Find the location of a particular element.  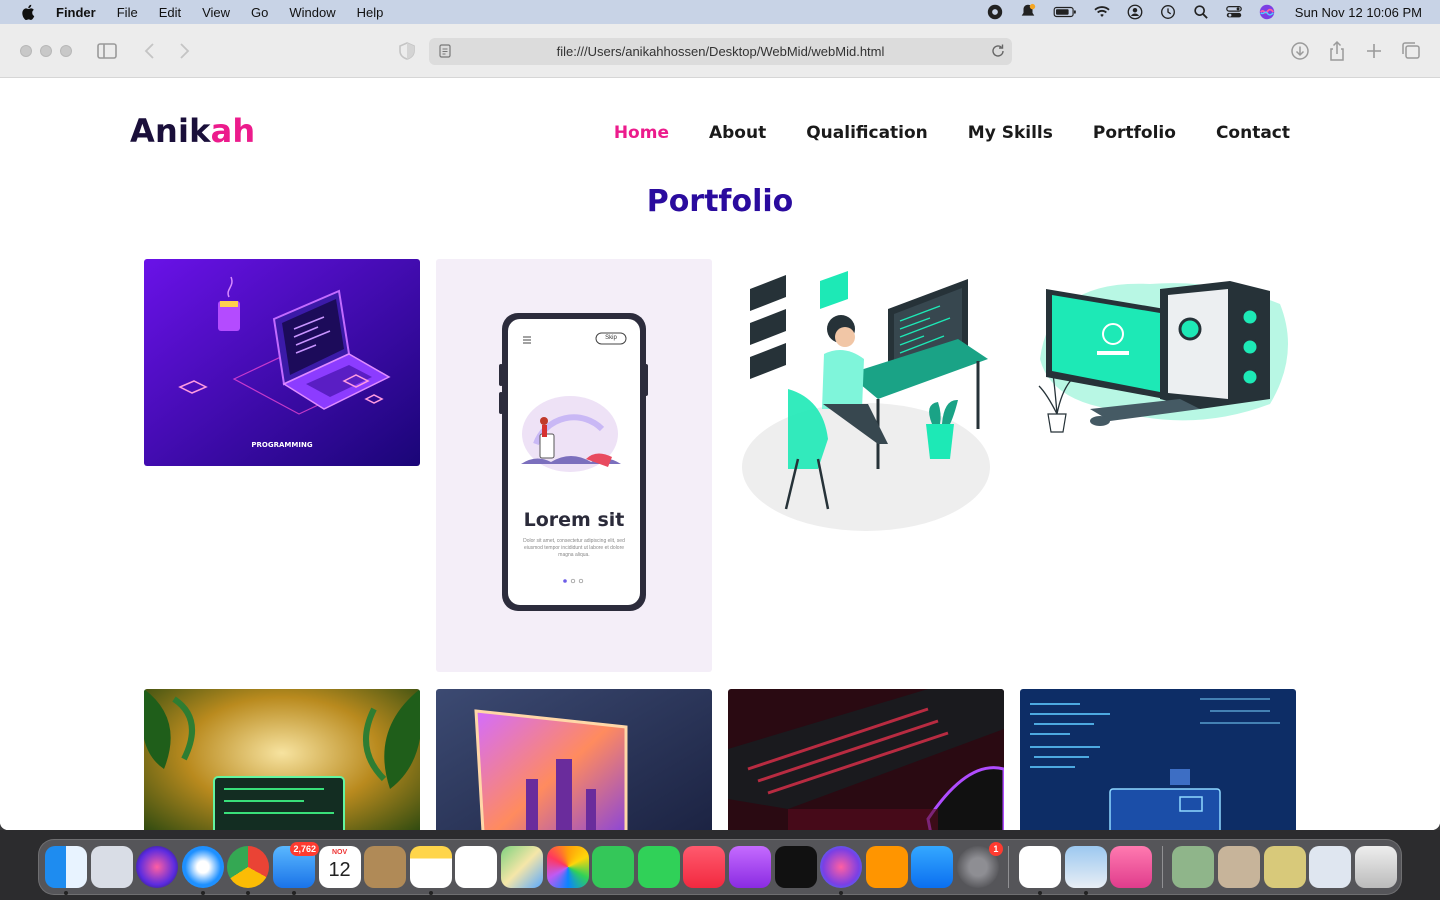

phone-title: Lorem sit is located at coordinates (574, 520).